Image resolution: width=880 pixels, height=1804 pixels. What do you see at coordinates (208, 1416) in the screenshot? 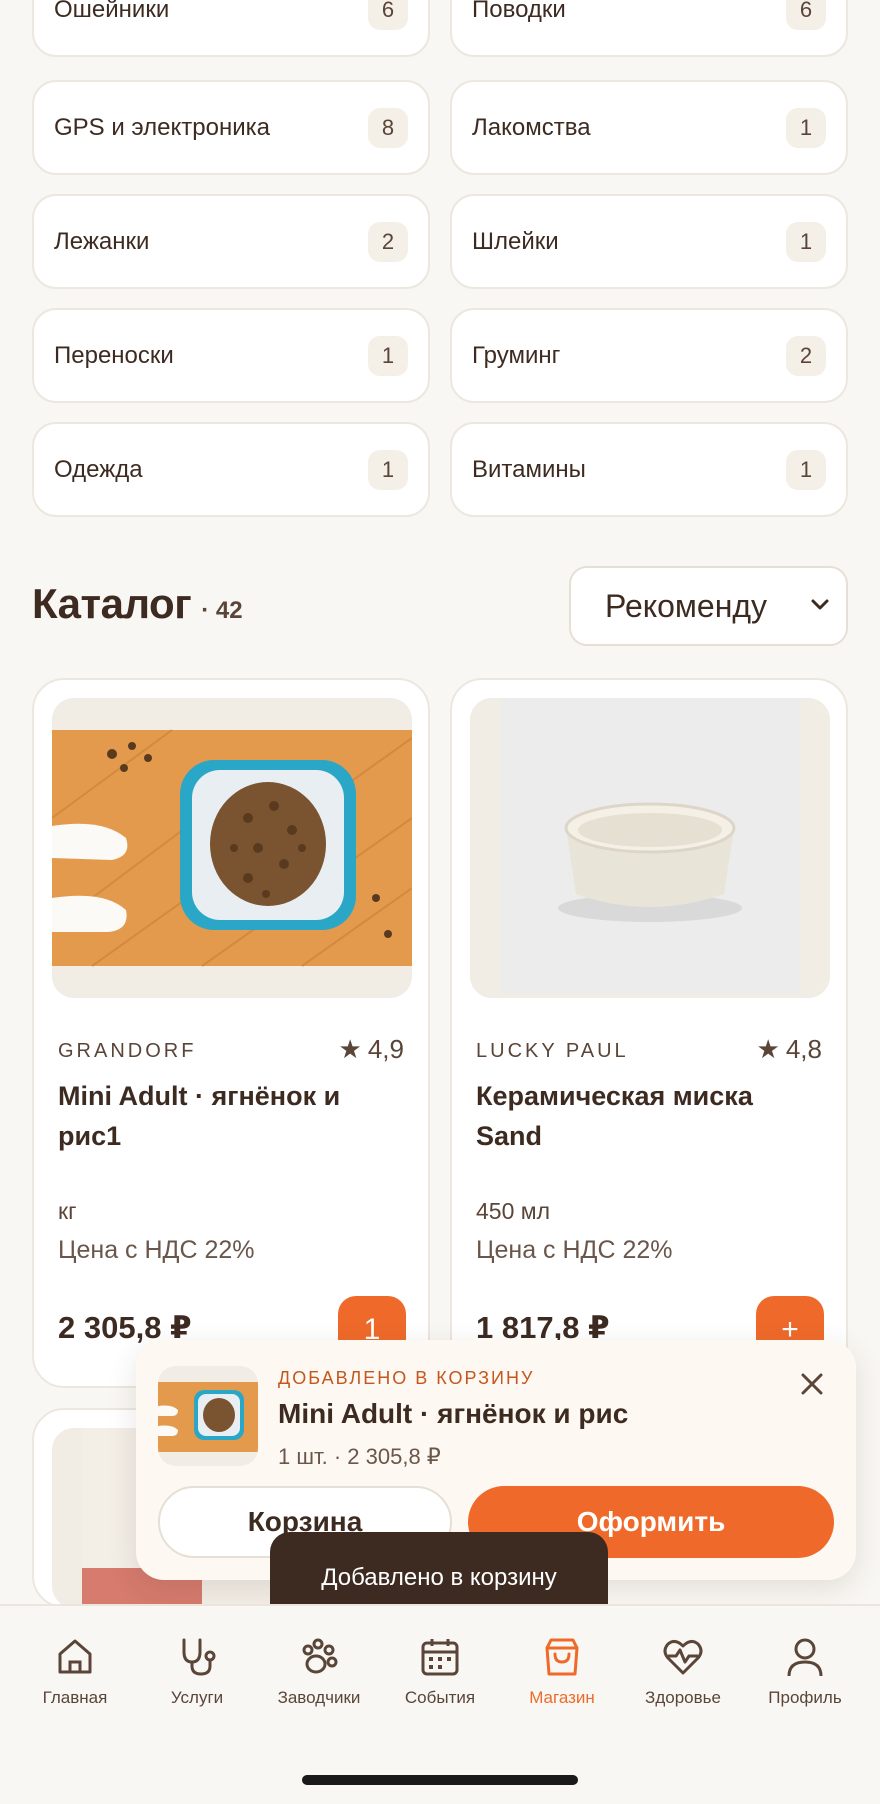
I see `popup-product-thumbnail` at bounding box center [208, 1416].